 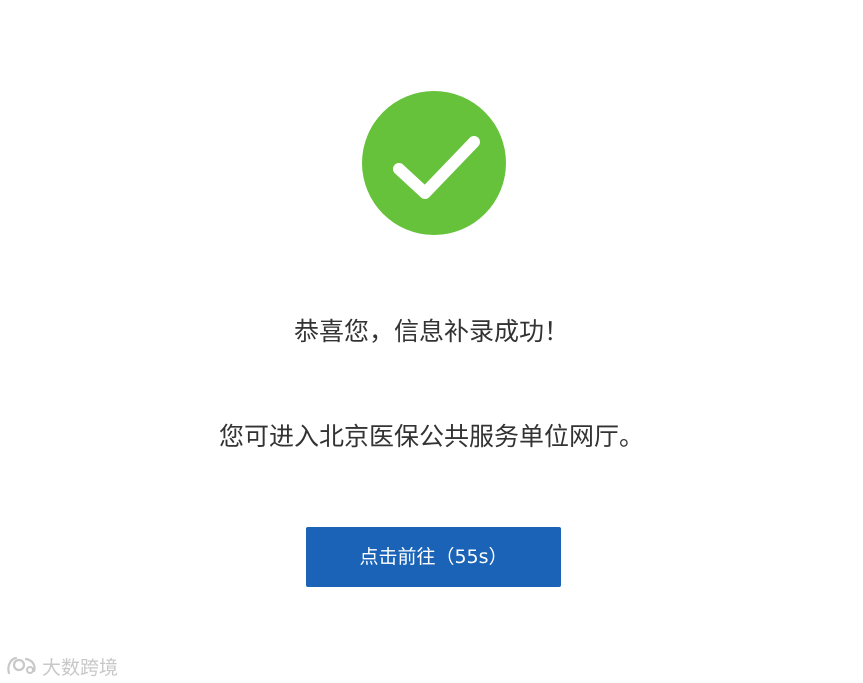 What do you see at coordinates (80, 667) in the screenshot?
I see `watermark-text: 大数跨境` at bounding box center [80, 667].